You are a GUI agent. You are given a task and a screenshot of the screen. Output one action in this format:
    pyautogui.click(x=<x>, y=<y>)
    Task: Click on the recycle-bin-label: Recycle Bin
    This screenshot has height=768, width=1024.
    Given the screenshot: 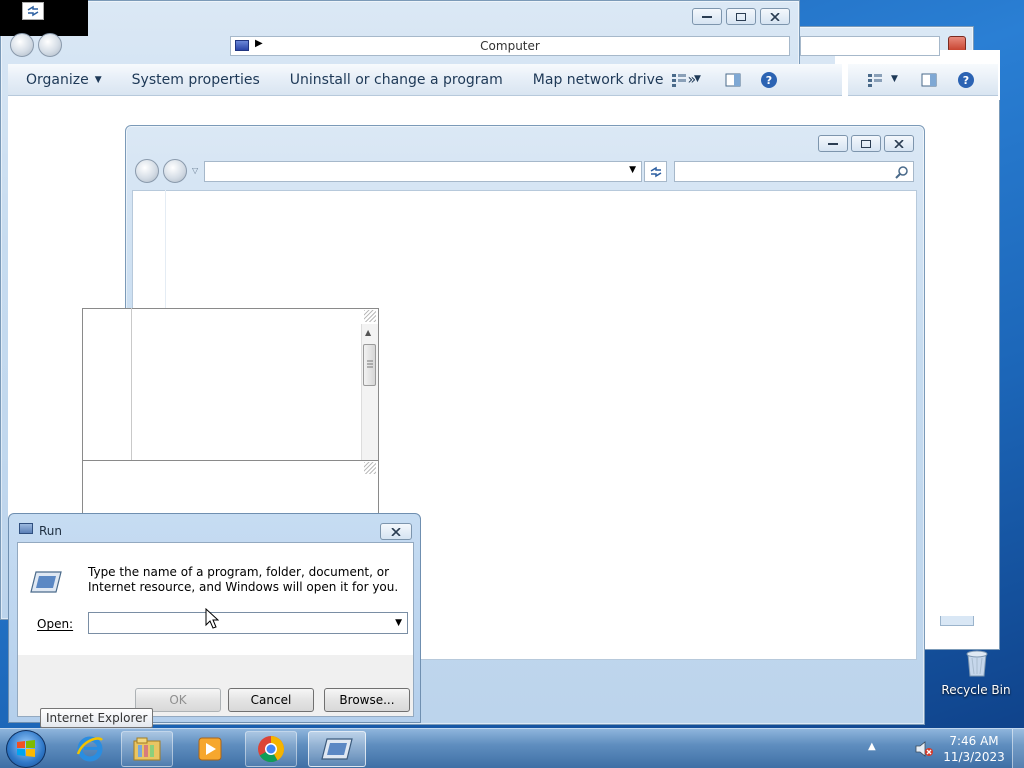 What is the action you would take?
    pyautogui.click(x=976, y=690)
    